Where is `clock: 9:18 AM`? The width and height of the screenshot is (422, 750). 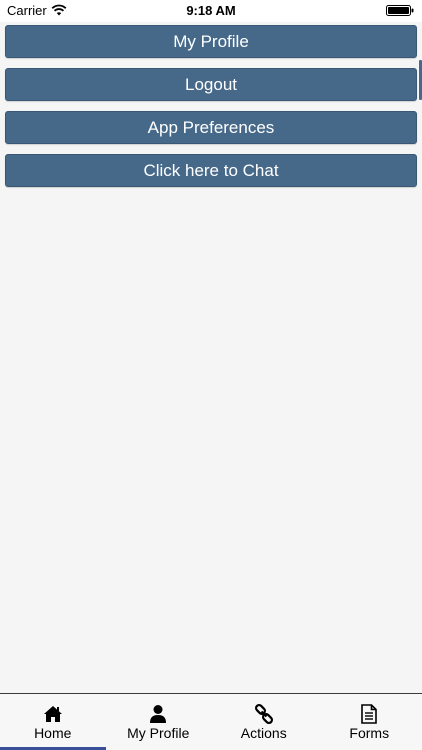
clock: 9:18 AM is located at coordinates (211, 10).